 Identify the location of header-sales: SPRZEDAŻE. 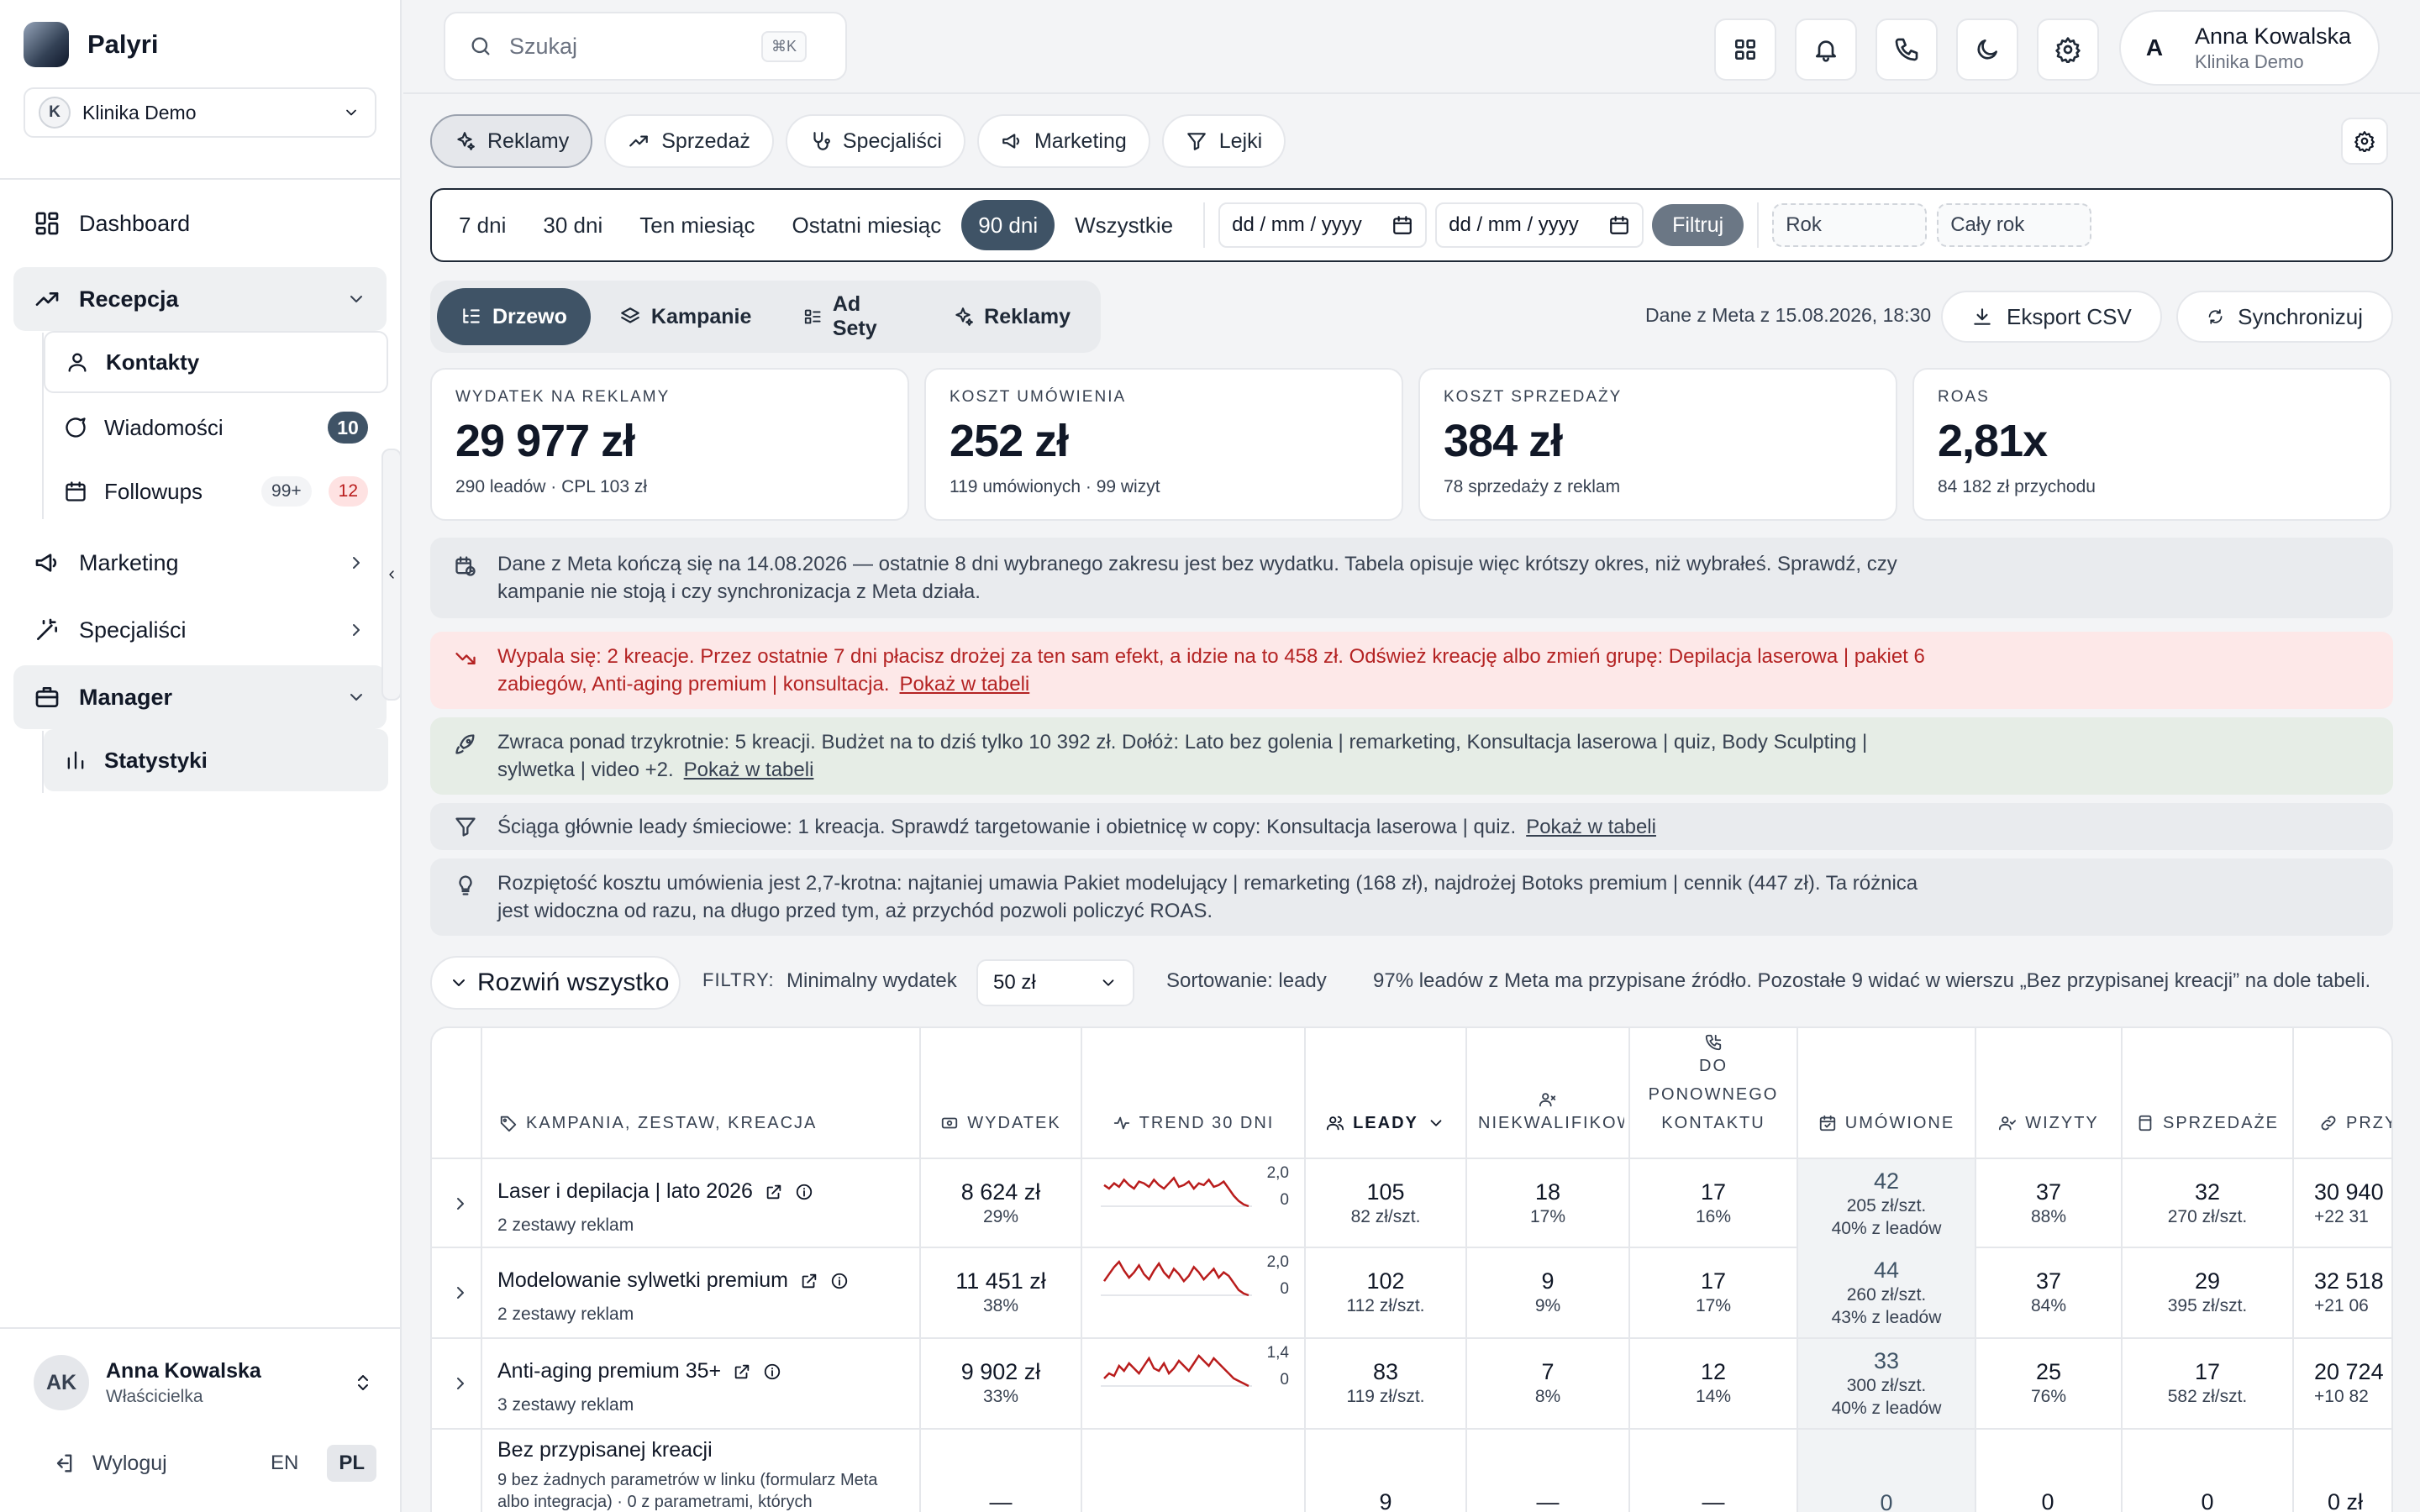
(2208, 1093).